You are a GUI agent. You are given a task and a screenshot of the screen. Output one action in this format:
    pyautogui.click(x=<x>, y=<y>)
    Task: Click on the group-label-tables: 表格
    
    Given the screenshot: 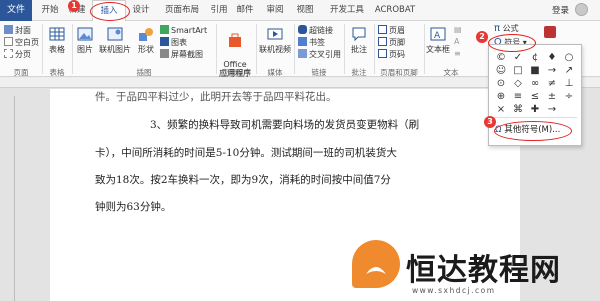 What is the action you would take?
    pyautogui.click(x=57, y=72)
    